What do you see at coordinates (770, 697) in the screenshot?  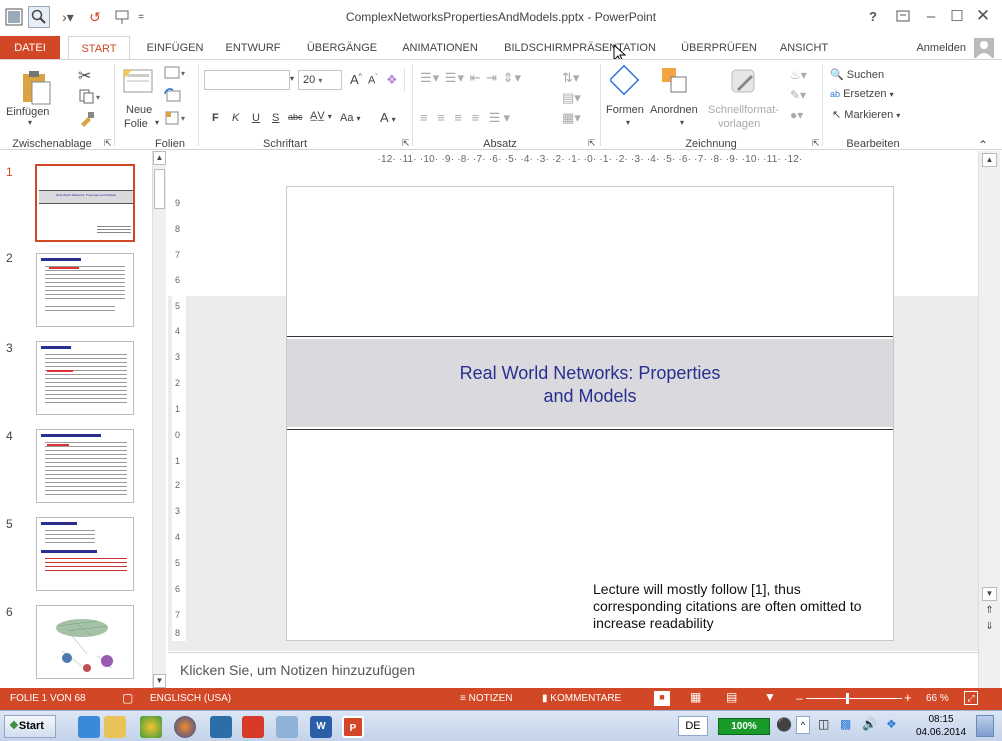 I see `slideshow-icon: ▼` at bounding box center [770, 697].